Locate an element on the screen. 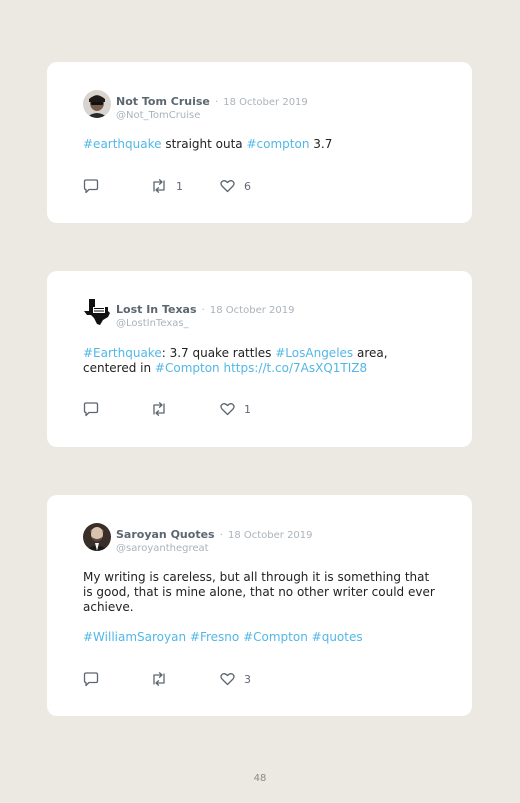 The height and width of the screenshot is (803, 520). tweet-hashtags: #WilliamSaroyan #Fresno #Compton #quotes is located at coordinates (259, 637).